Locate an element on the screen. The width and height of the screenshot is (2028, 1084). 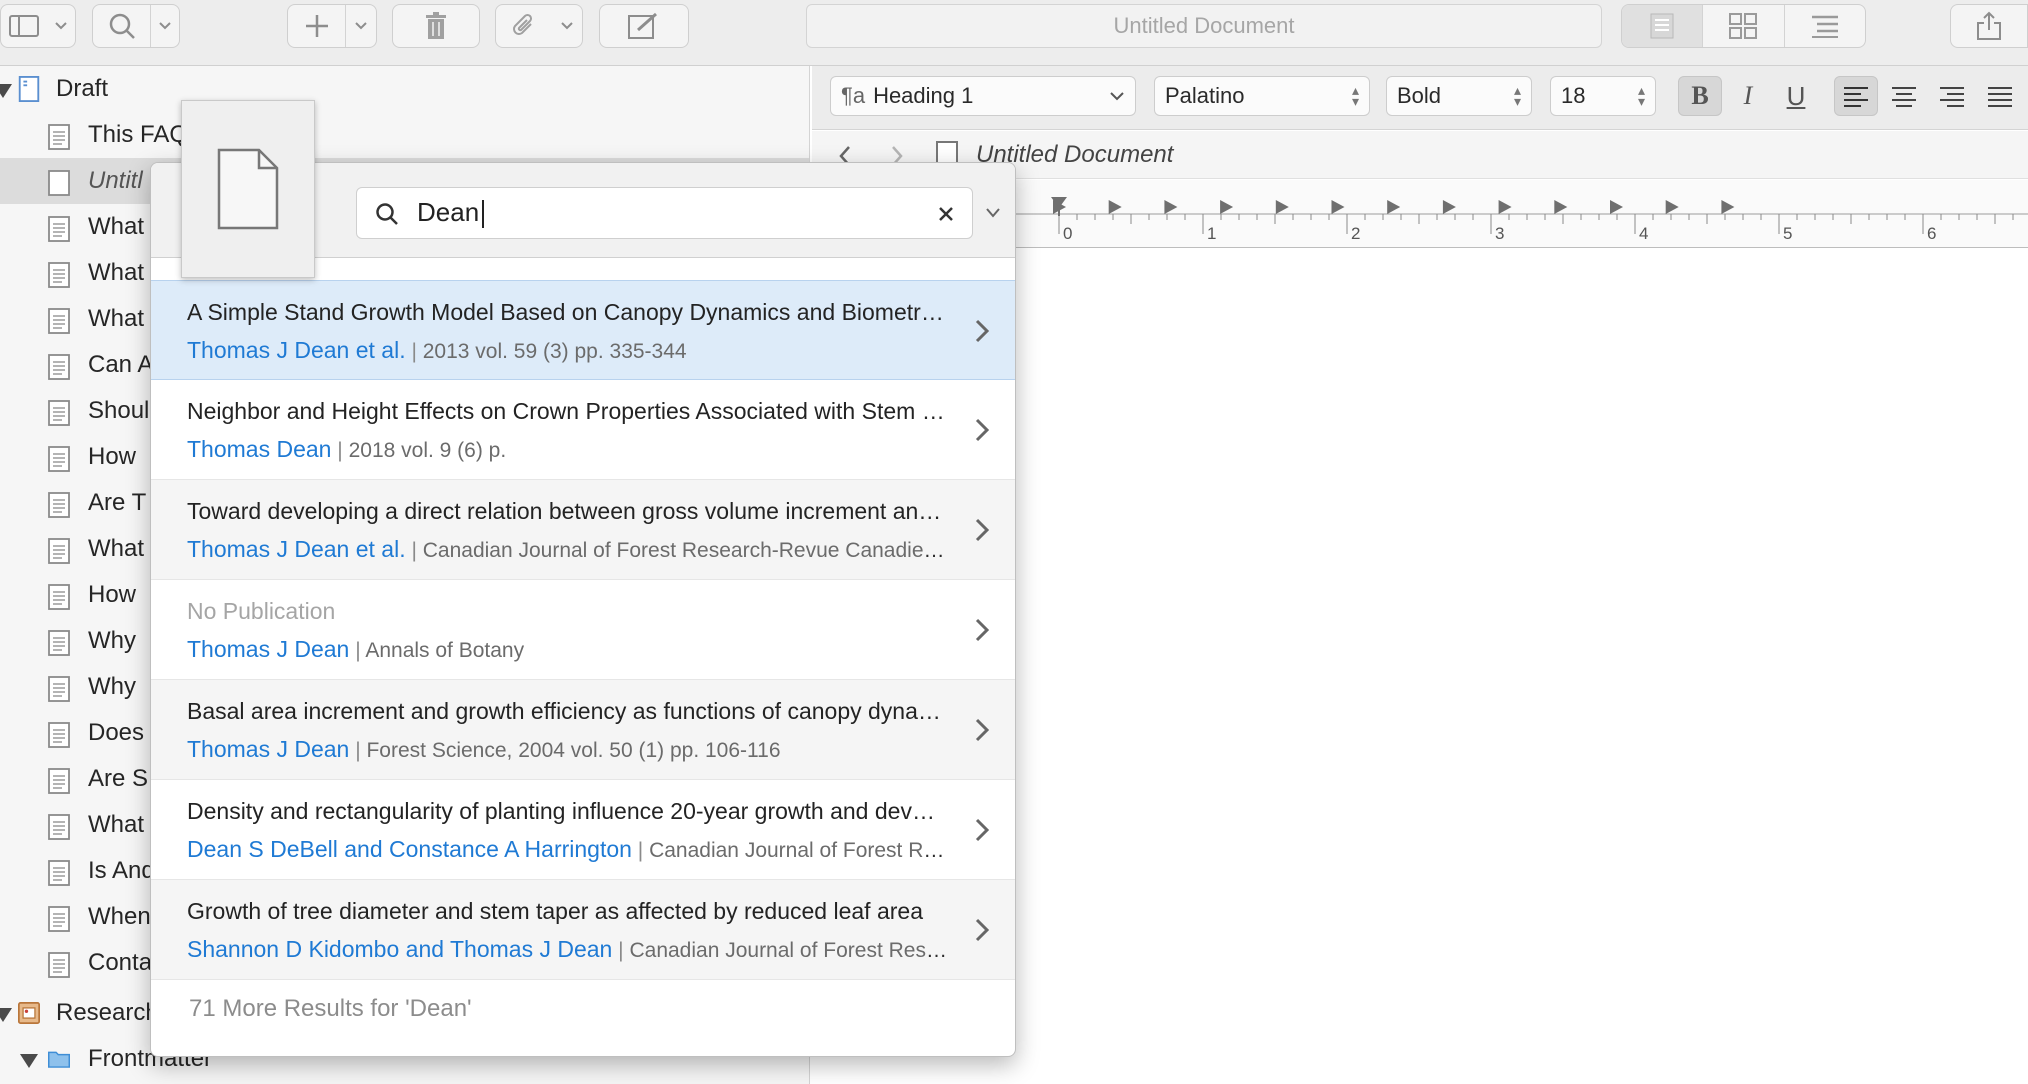
binder-item-label: How is located at coordinates (112, 456).